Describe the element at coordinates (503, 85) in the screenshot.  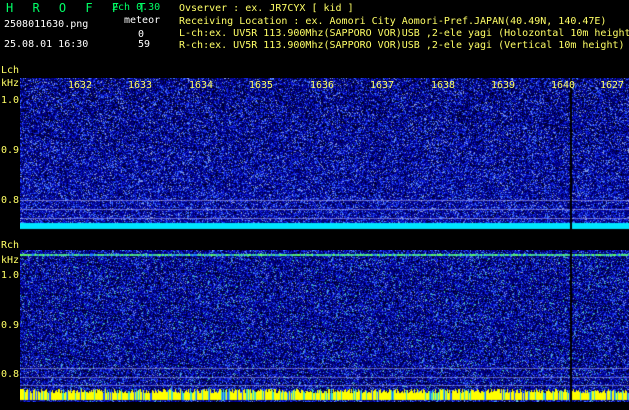
I see `time-tick: 1639` at that location.